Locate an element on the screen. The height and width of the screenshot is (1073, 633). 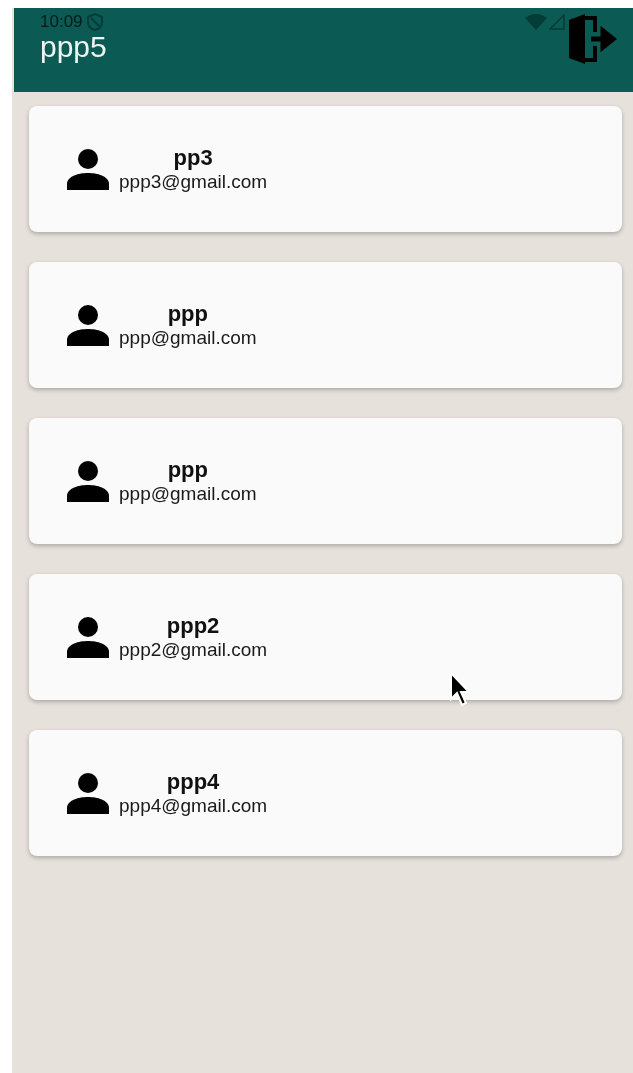
user-name: ppp4 is located at coordinates (193, 782).